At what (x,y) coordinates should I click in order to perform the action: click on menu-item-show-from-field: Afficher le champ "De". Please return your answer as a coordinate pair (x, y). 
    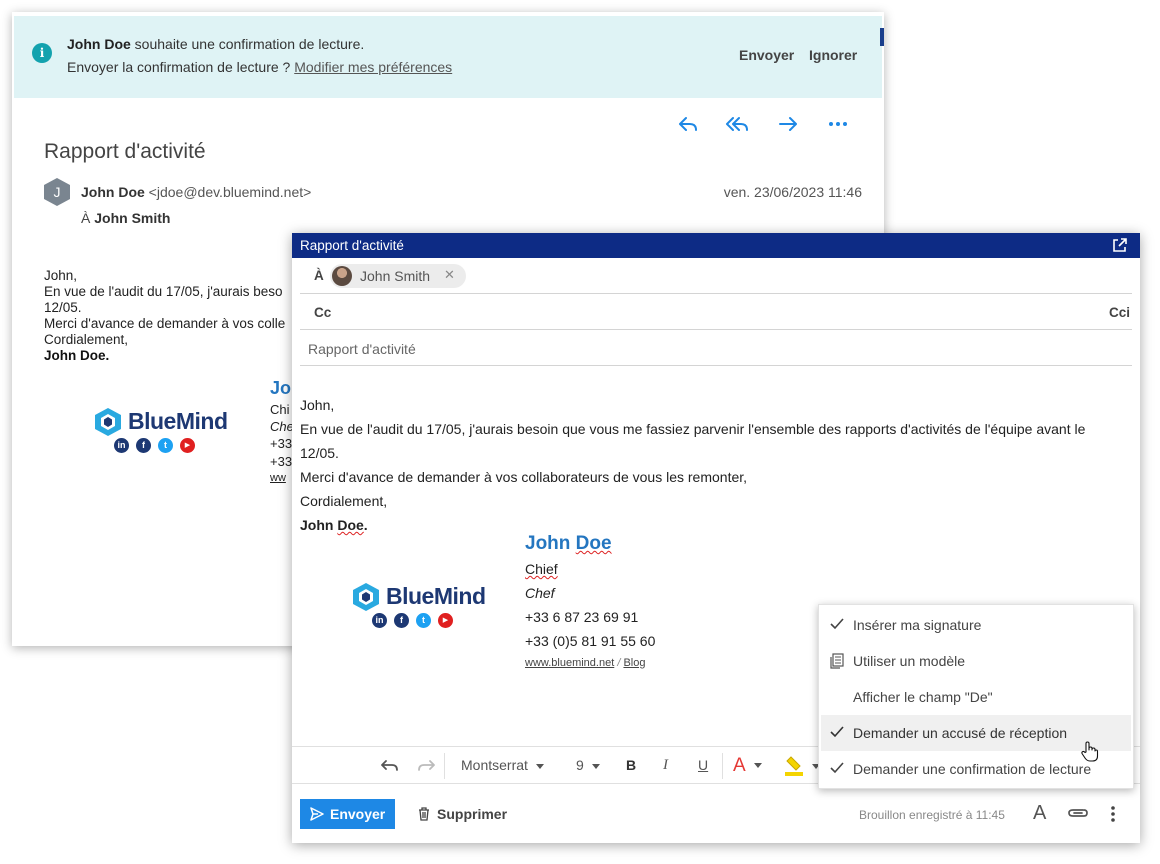
    Looking at the image, I should click on (976, 697).